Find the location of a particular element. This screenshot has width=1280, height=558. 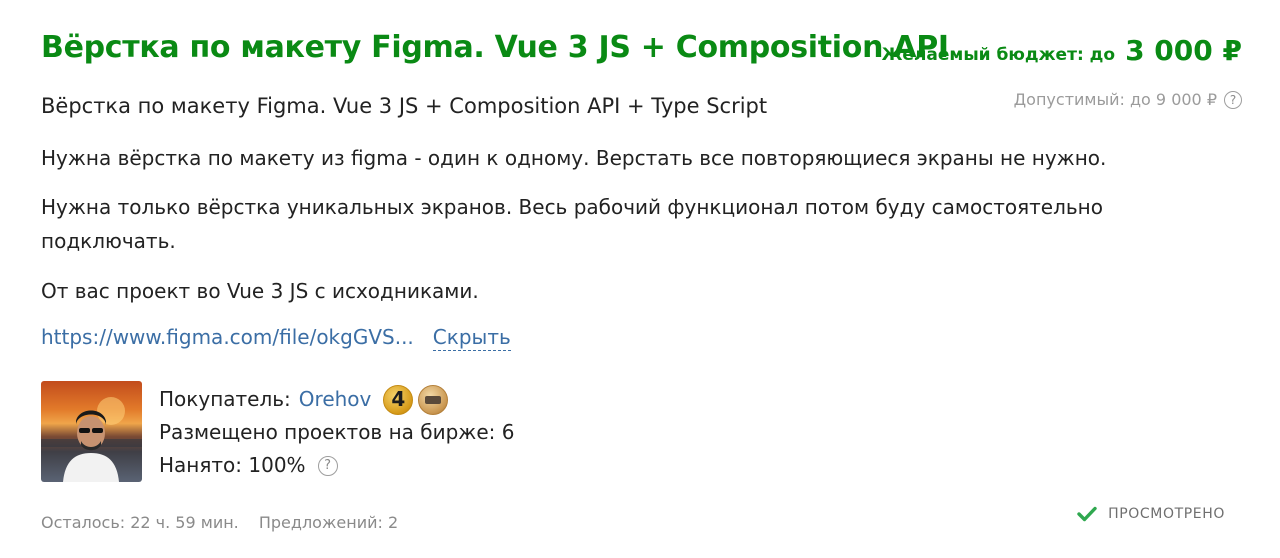

buyer-label: Покупатель: is located at coordinates (225, 399).